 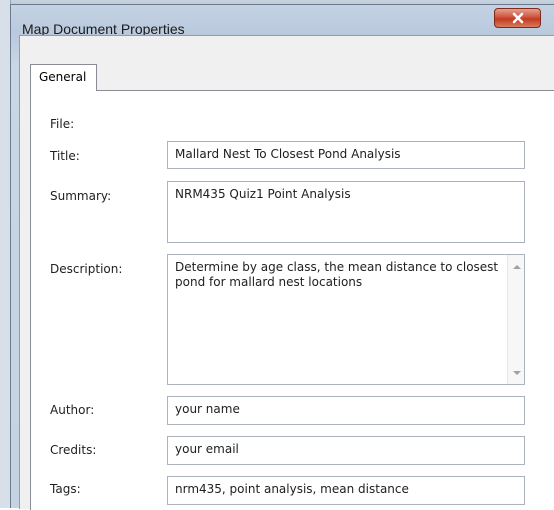 I want to click on credits-value: your email, so click(x=207, y=449).